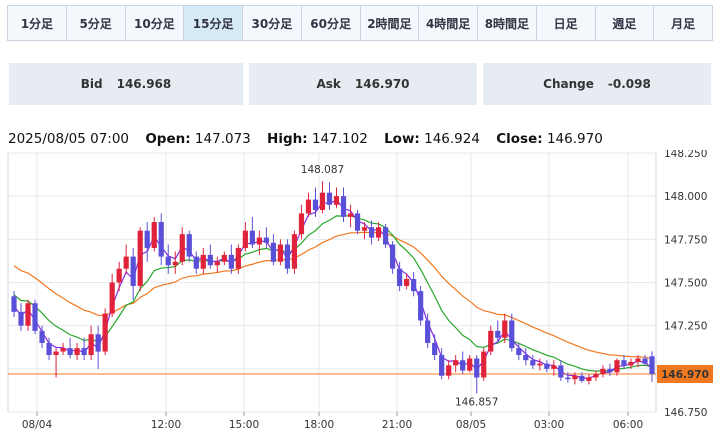 The height and width of the screenshot is (435, 720). What do you see at coordinates (629, 84) in the screenshot?
I see `change-value: -0.098` at bounding box center [629, 84].